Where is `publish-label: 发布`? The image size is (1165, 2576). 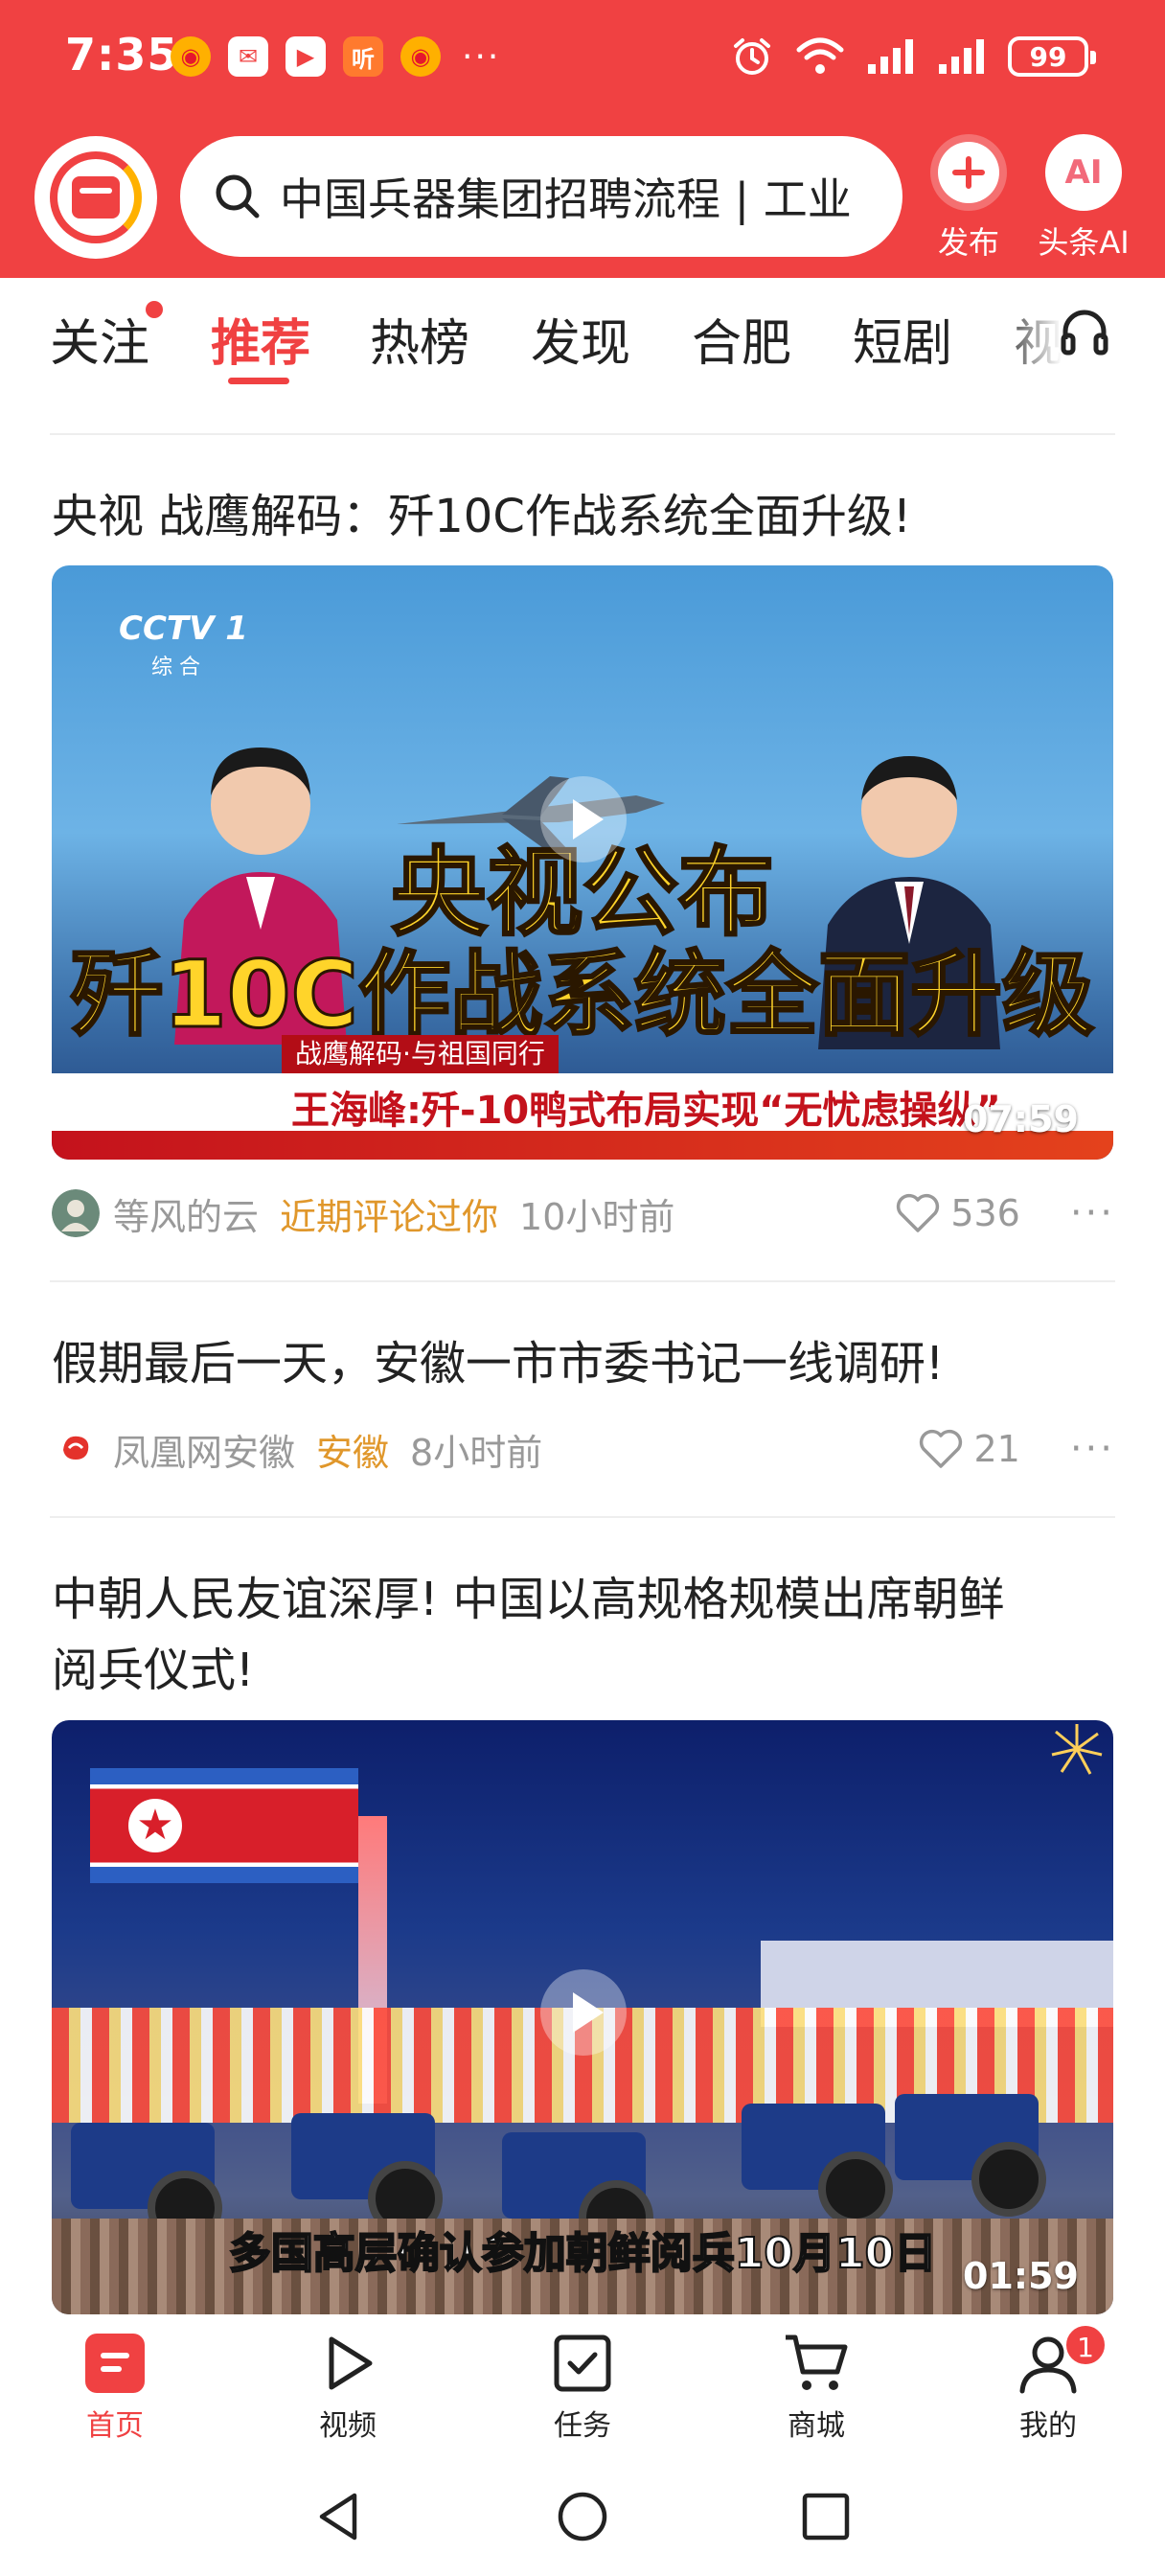
publish-label: 发布 is located at coordinates (968, 242).